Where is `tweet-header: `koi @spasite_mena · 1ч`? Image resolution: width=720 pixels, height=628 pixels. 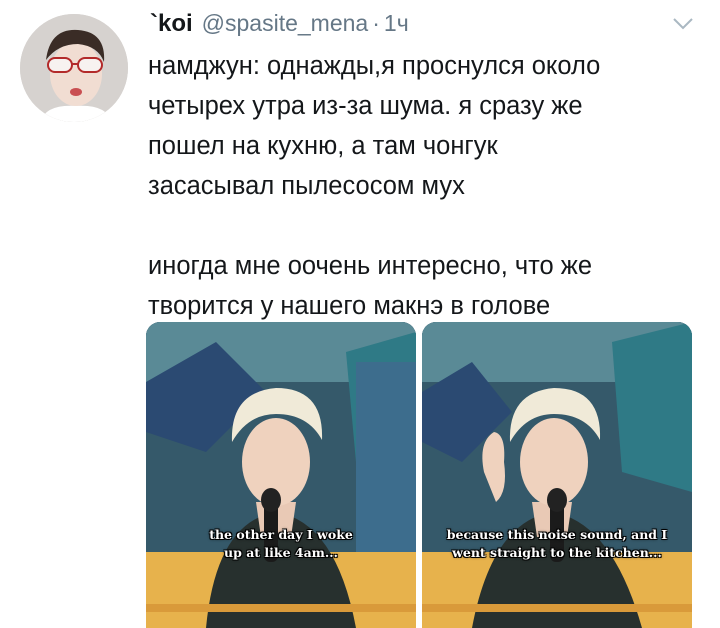 tweet-header: `koi @spasite_mena · 1ч is located at coordinates (279, 25).